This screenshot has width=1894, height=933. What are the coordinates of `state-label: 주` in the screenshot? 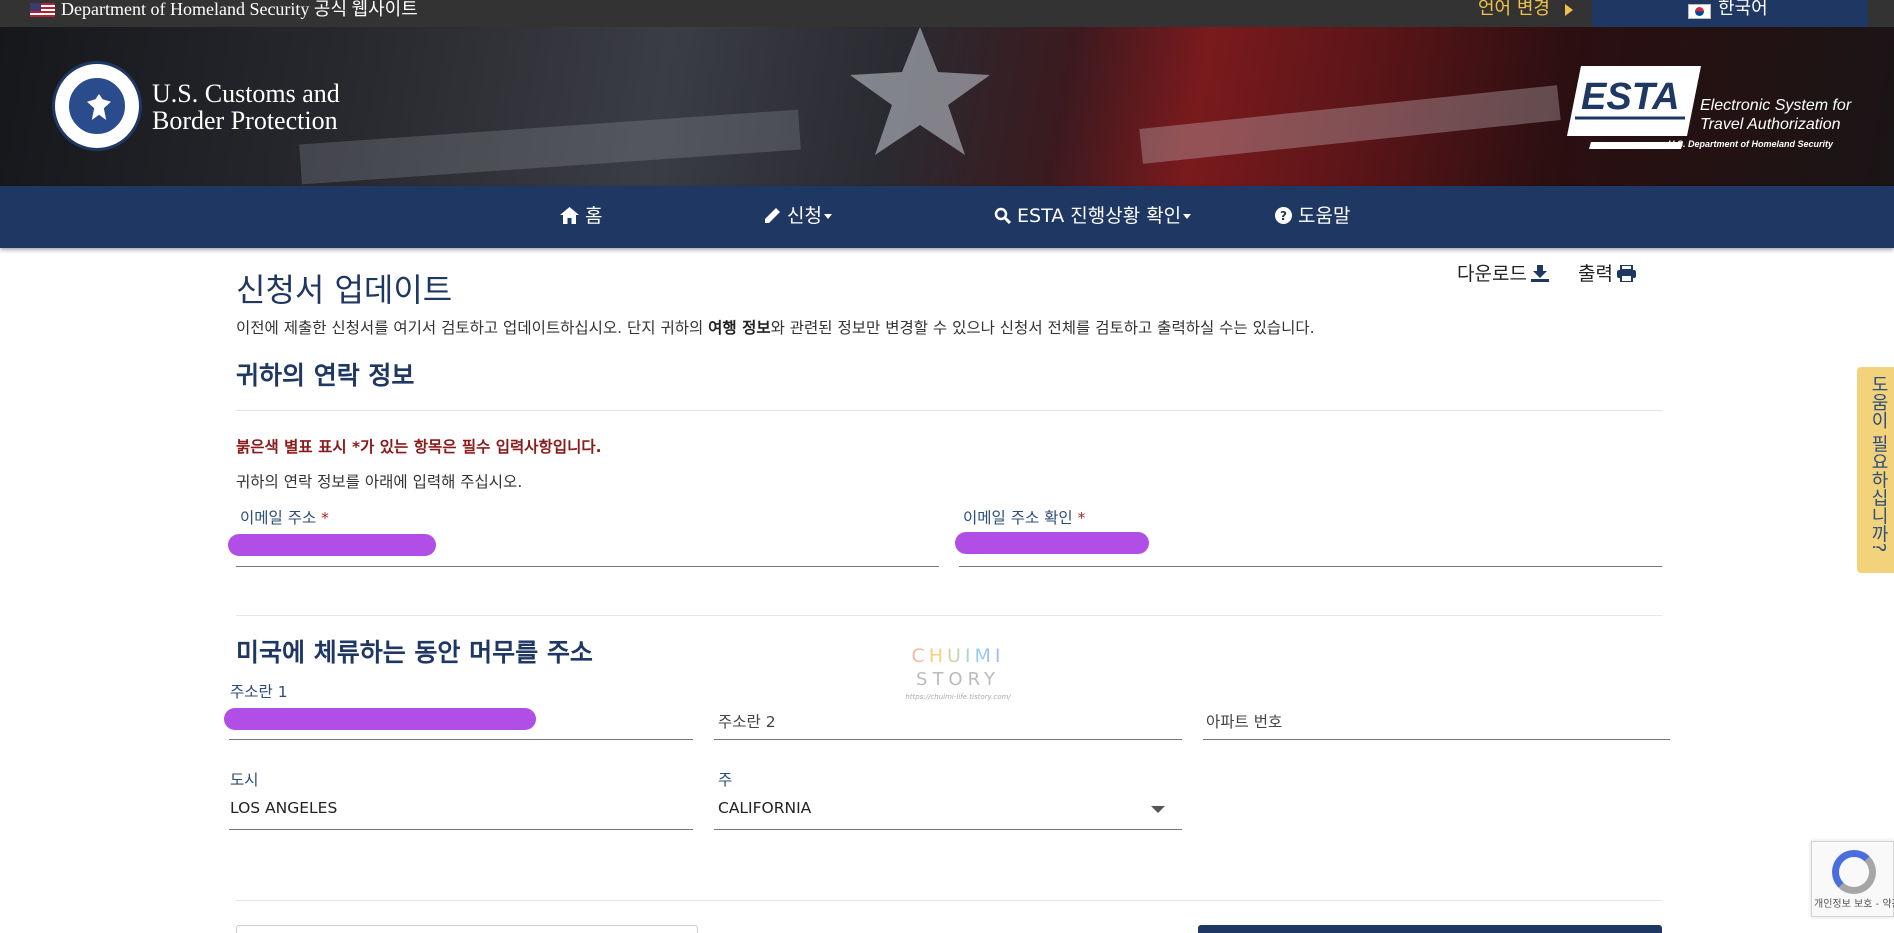 It's located at (725, 780).